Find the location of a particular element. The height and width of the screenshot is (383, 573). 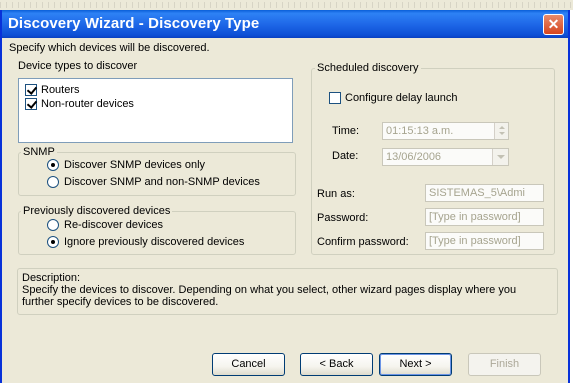

password-field: [Type in password] is located at coordinates (484, 217).